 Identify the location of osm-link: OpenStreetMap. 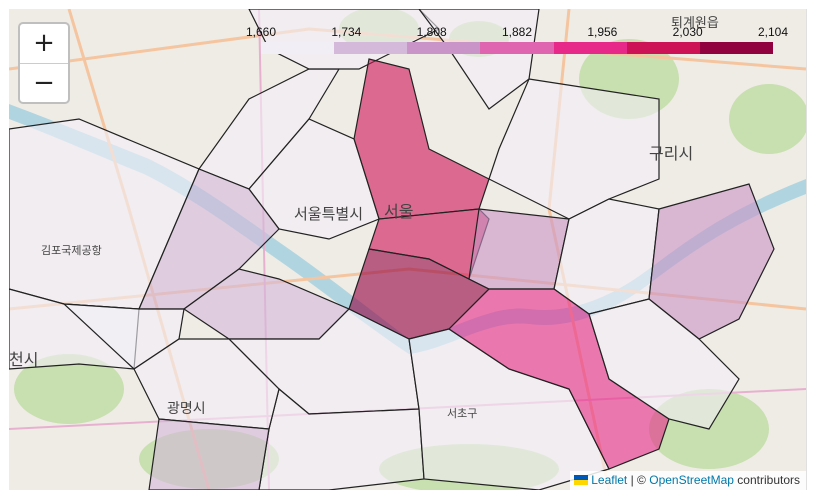
(691, 480).